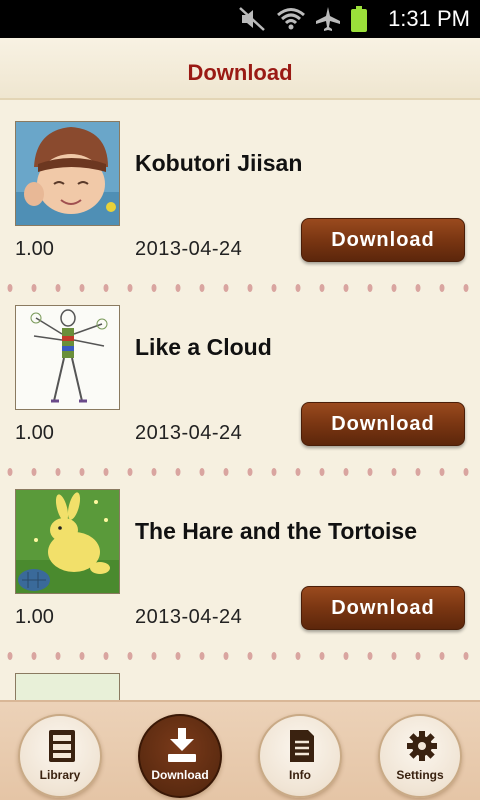  Describe the element at coordinates (240, 676) in the screenshot. I see `list-item` at that location.